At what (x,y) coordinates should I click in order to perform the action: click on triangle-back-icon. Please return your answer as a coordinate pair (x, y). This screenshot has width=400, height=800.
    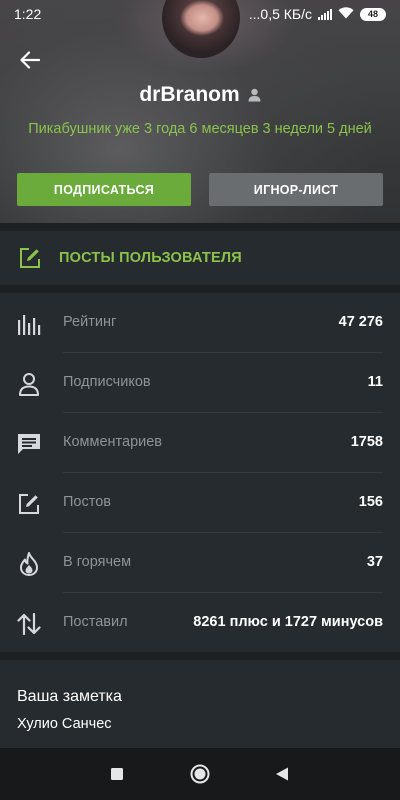
    Looking at the image, I should click on (282, 774).